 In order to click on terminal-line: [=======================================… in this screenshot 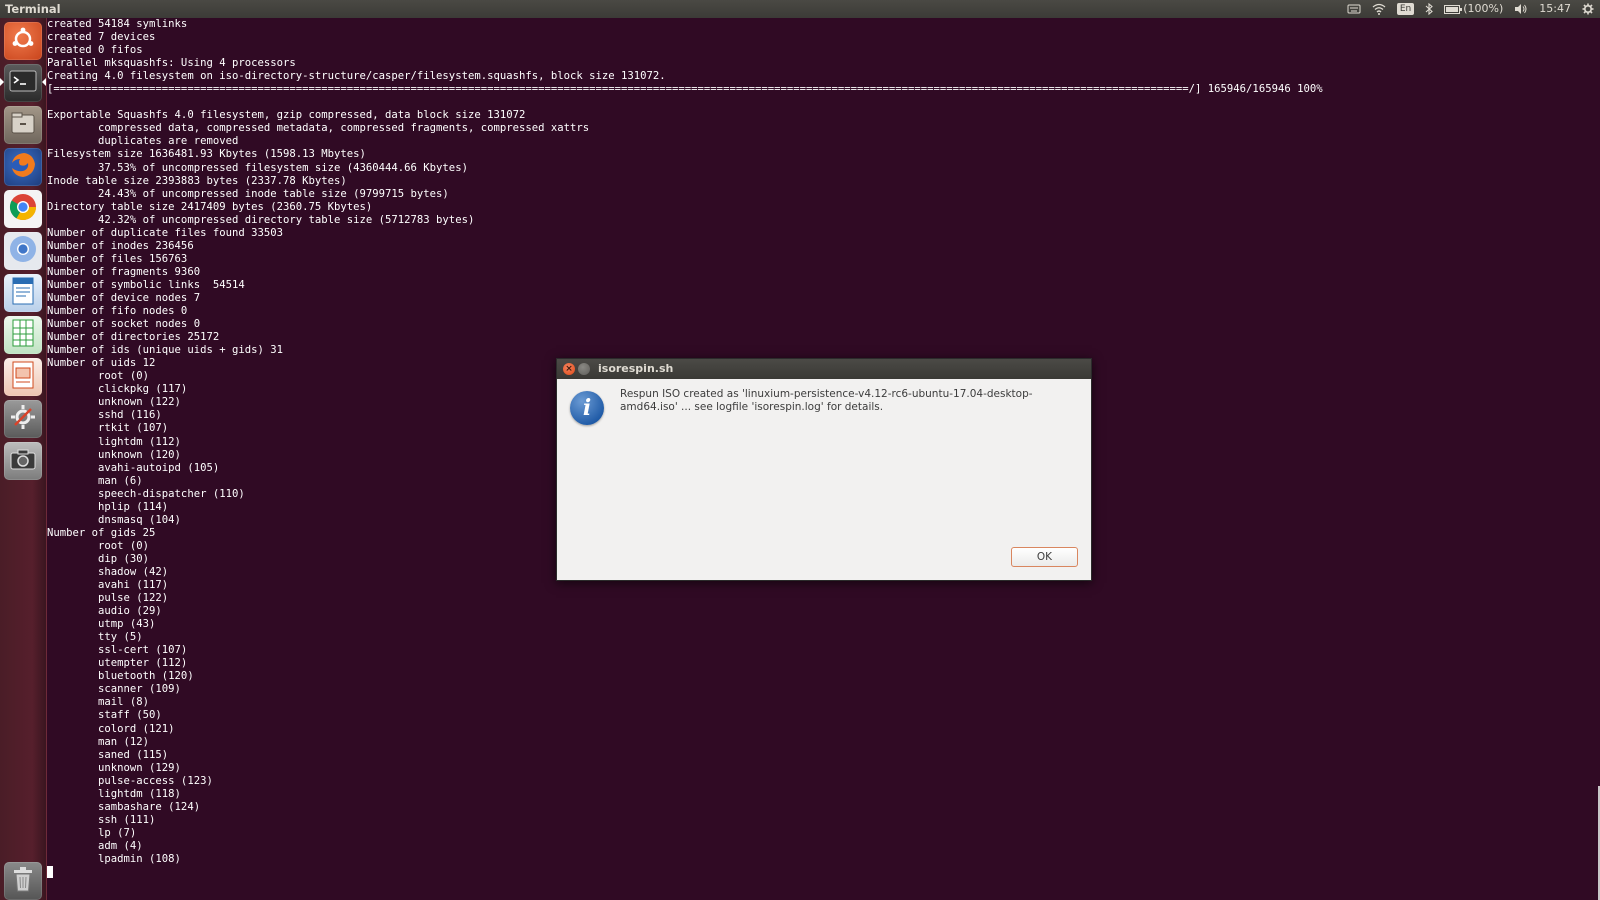, I will do `click(685, 89)`.